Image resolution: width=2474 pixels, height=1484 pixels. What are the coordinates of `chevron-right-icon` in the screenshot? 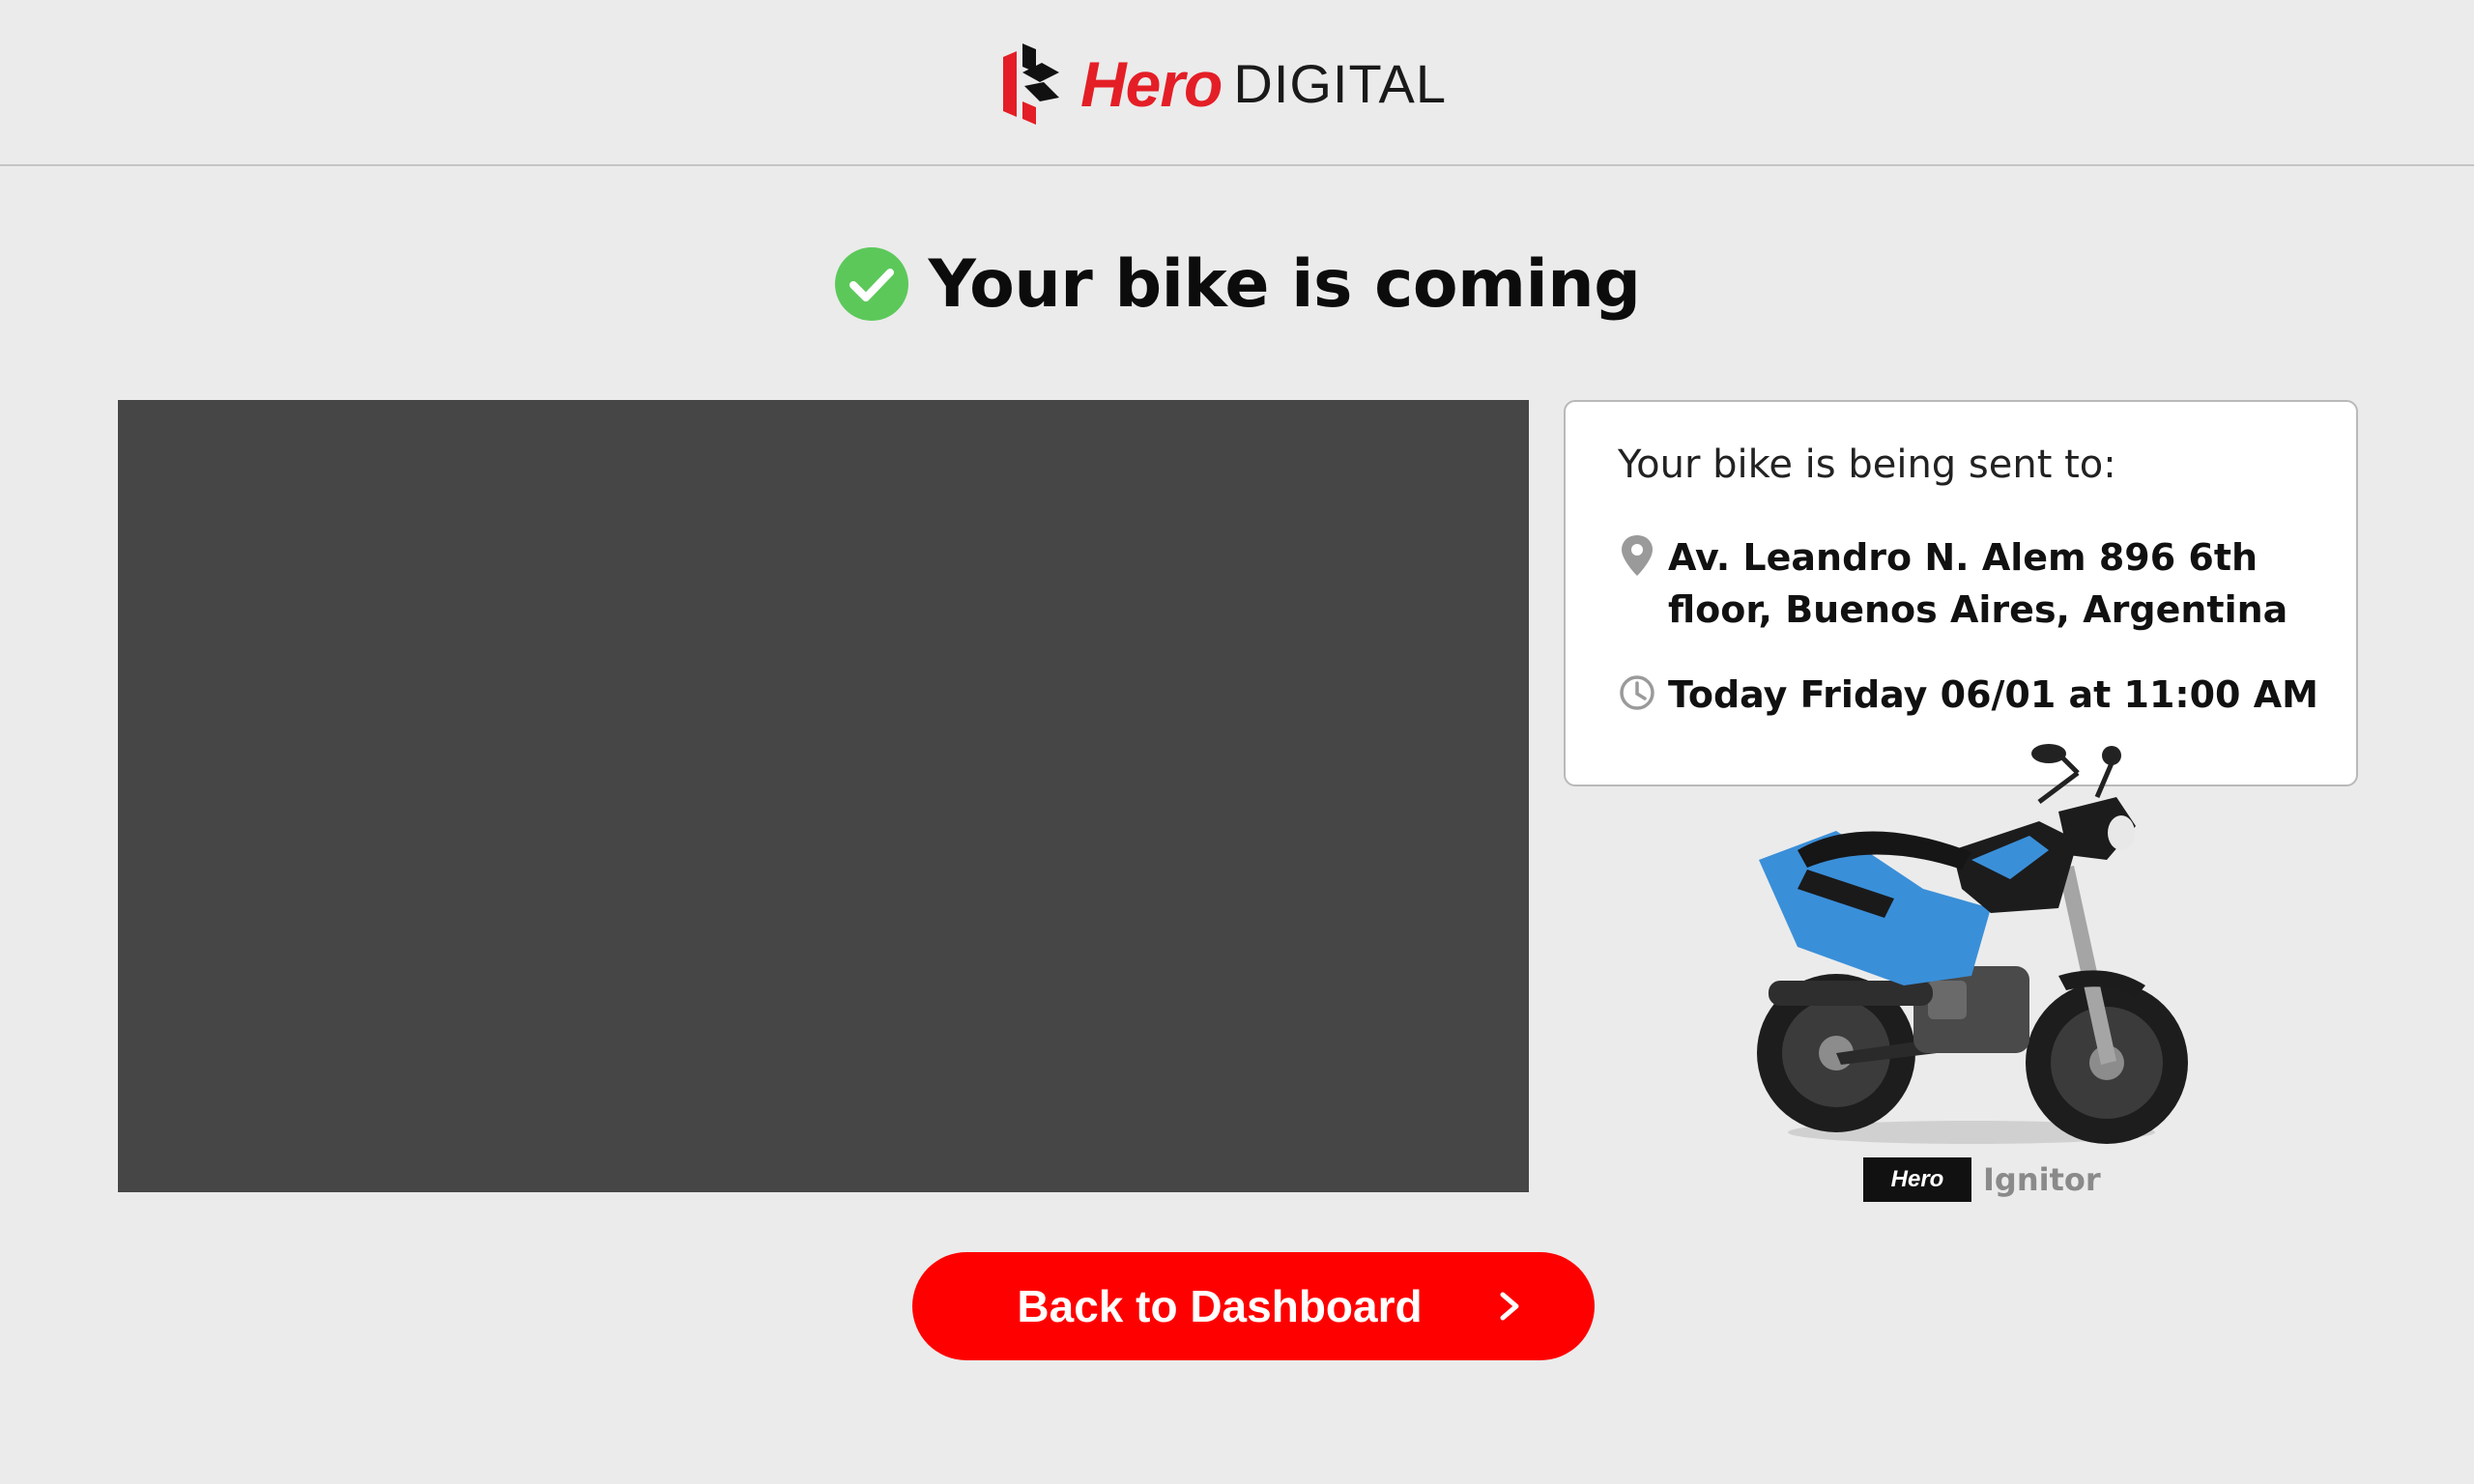 It's located at (1510, 1306).